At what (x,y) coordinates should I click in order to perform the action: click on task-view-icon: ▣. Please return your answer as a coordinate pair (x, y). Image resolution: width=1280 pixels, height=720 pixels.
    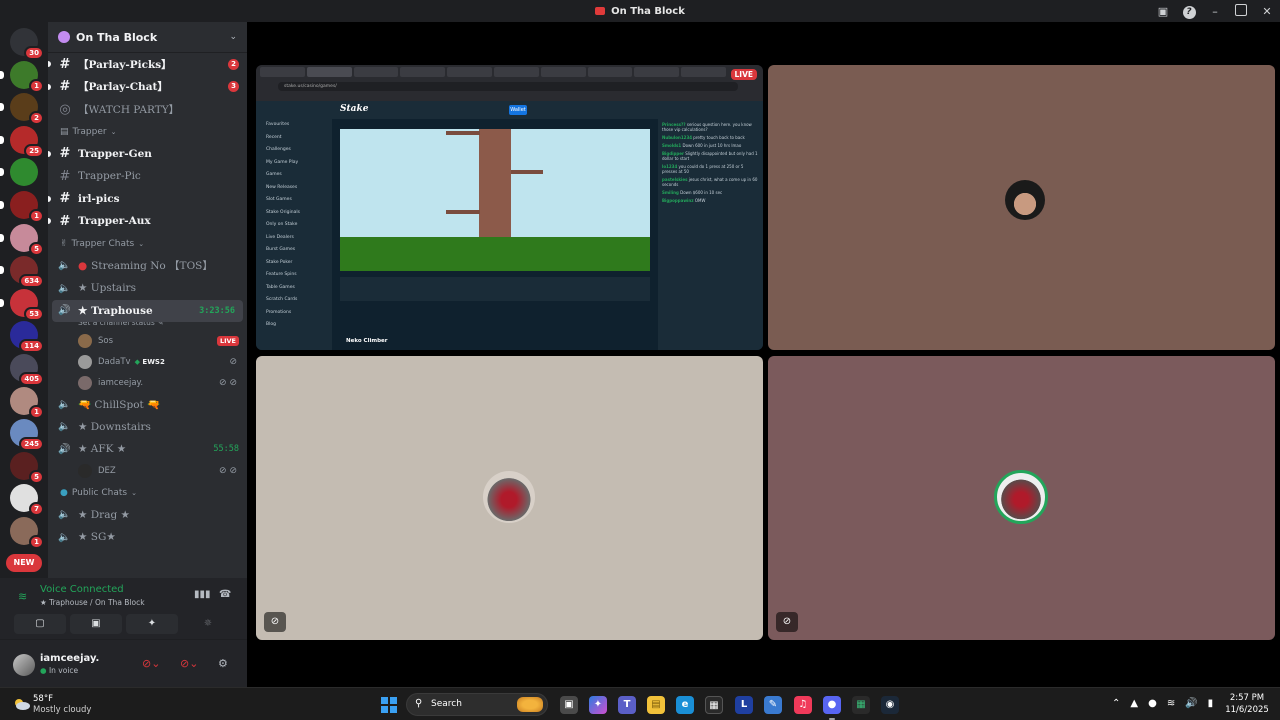
    Looking at the image, I should click on (569, 705).